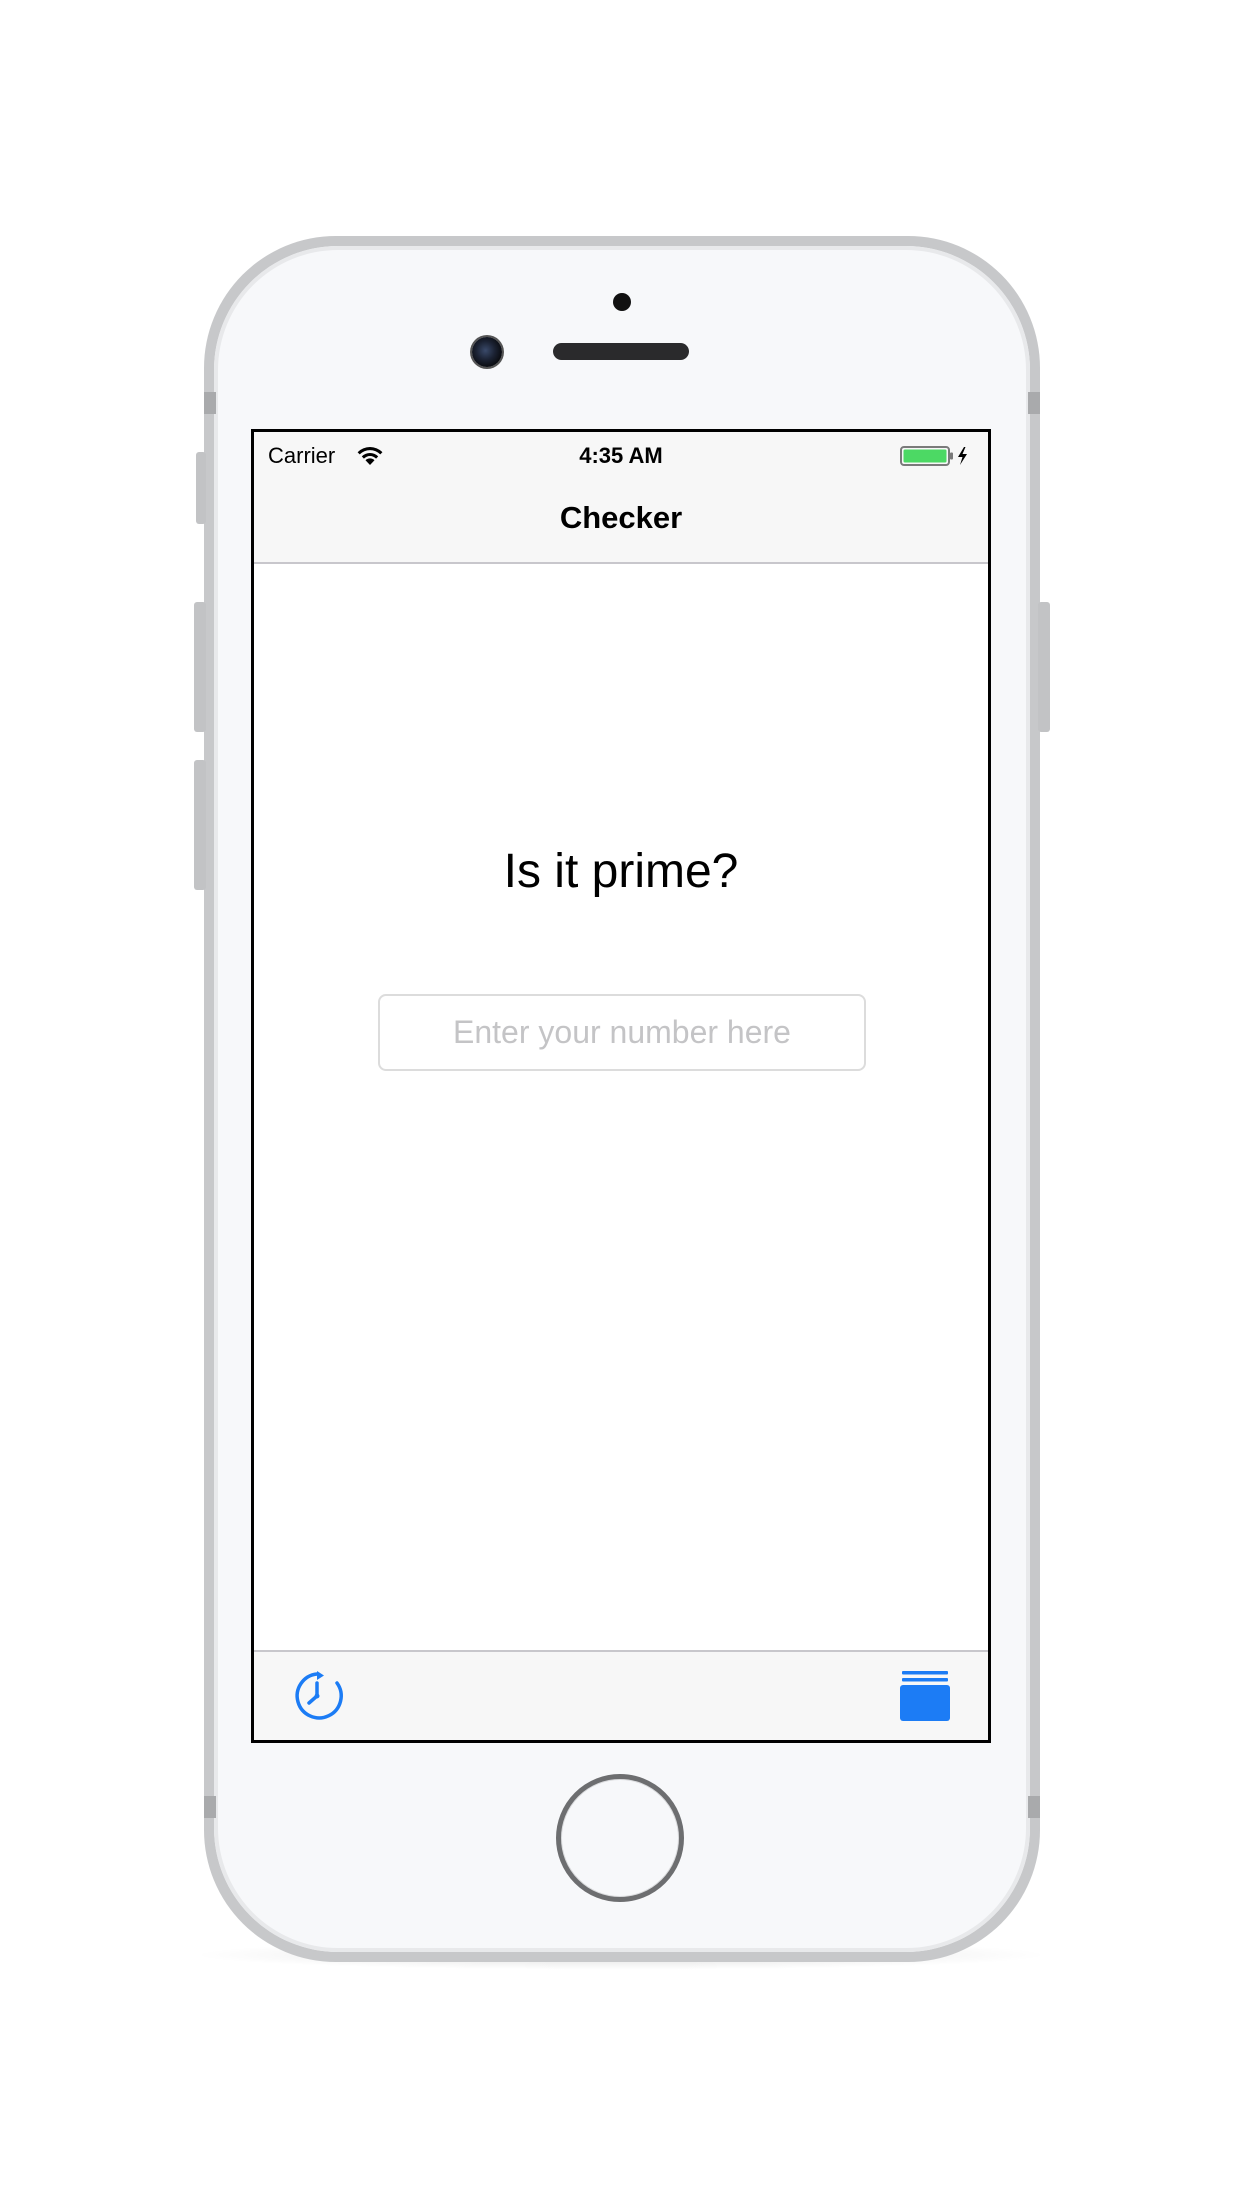  Describe the element at coordinates (487, 352) in the screenshot. I see `front-camera` at that location.